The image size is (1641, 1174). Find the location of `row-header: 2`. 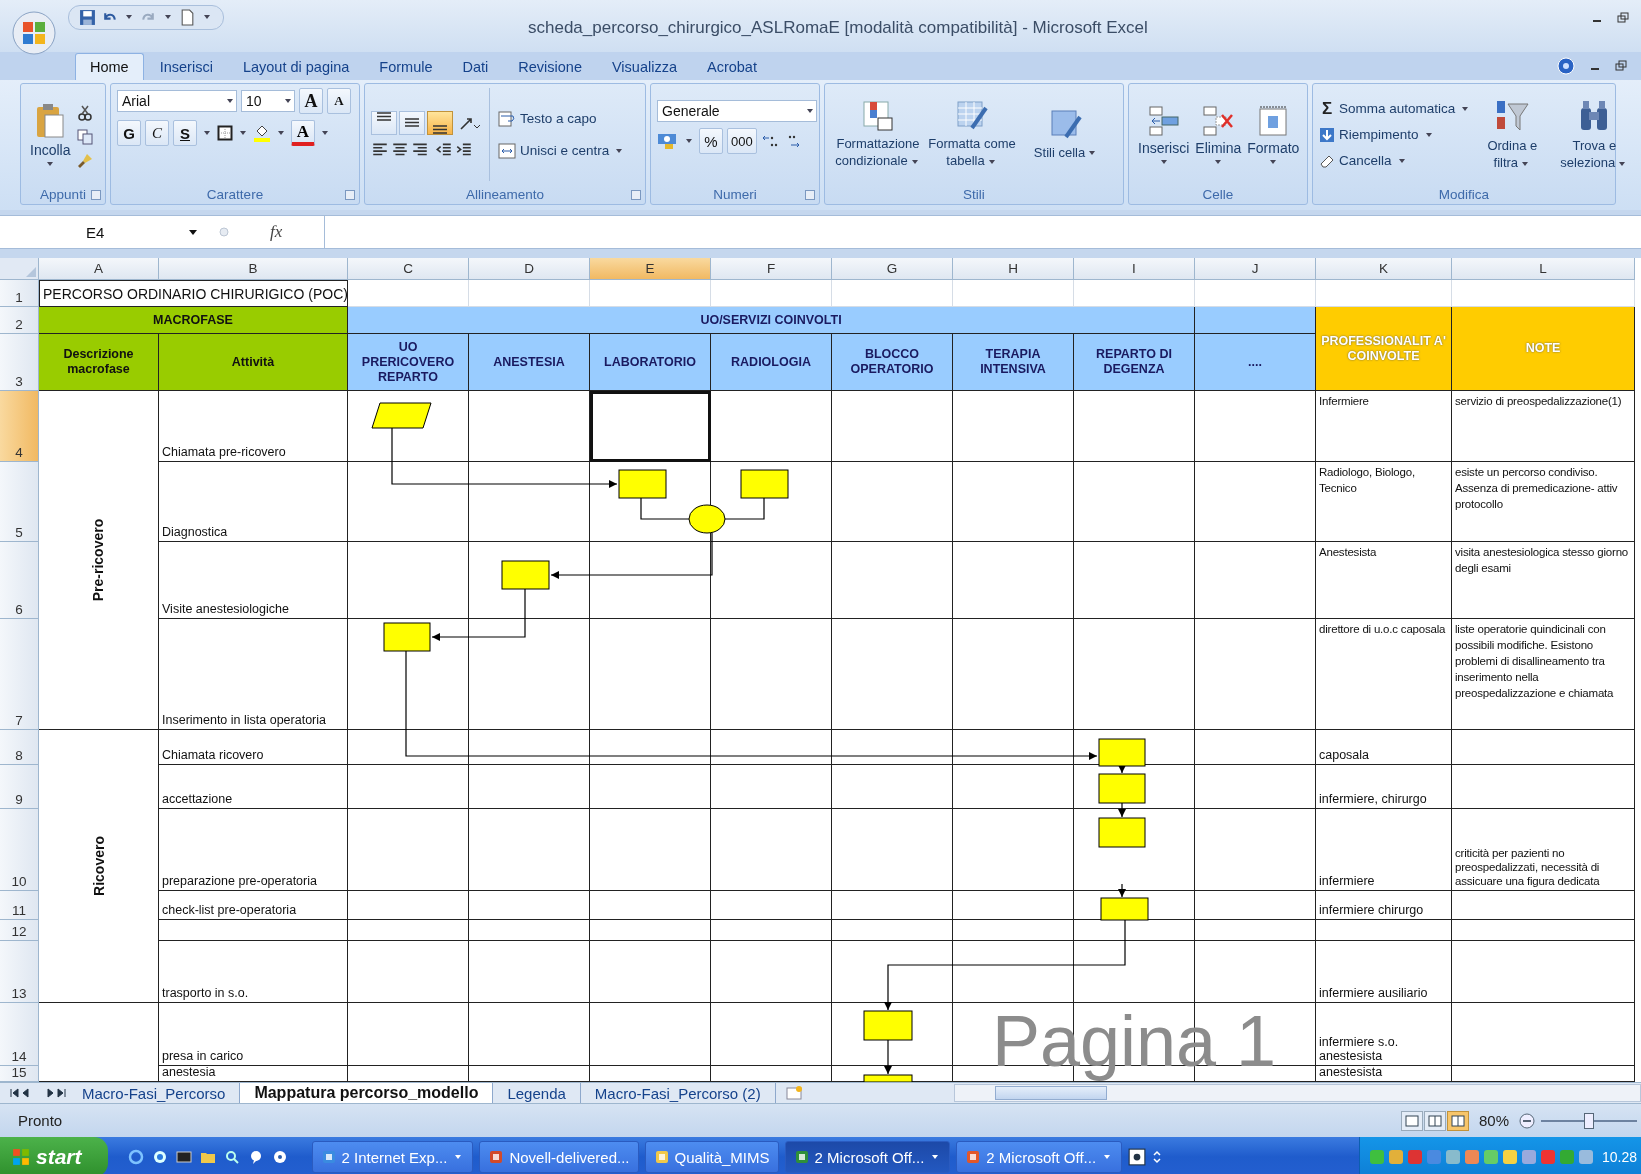

row-header: 2 is located at coordinates (19, 320).